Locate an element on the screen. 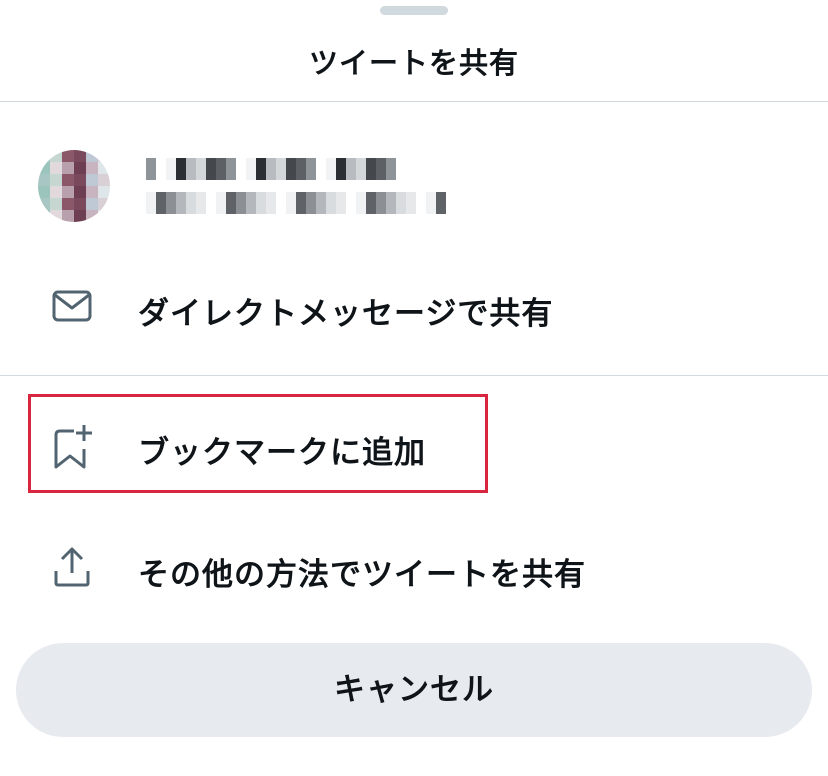 This screenshot has height=776, width=828. dm-recipient is located at coordinates (268, 186).